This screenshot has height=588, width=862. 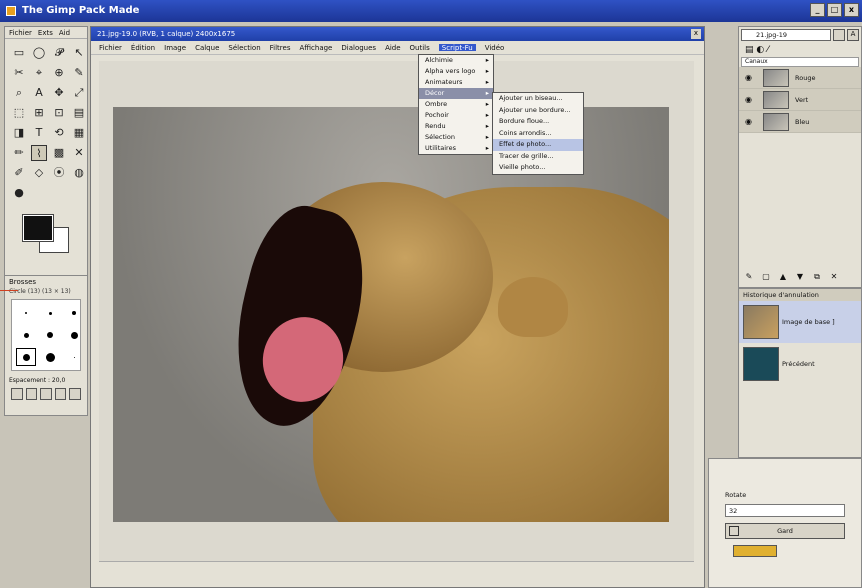 I want to click on image-menu-item: Vidéo, so click(x=495, y=48).